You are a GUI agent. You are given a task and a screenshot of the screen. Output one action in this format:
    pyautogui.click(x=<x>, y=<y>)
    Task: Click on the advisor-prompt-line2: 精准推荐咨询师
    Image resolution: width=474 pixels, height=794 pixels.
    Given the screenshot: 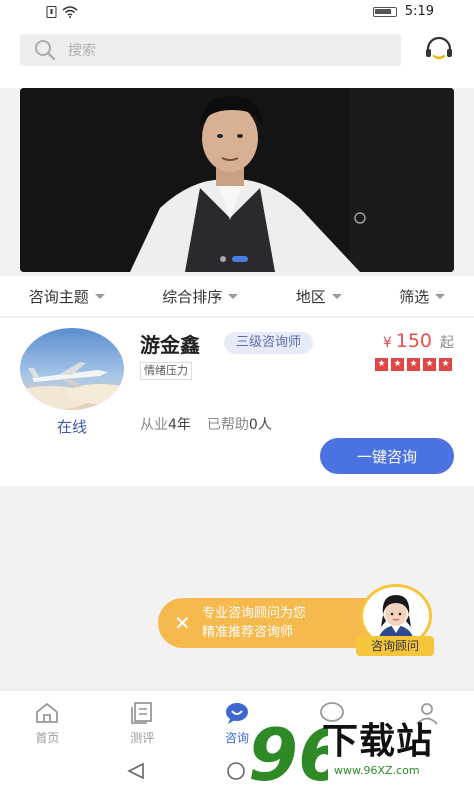 What is the action you would take?
    pyautogui.click(x=248, y=632)
    